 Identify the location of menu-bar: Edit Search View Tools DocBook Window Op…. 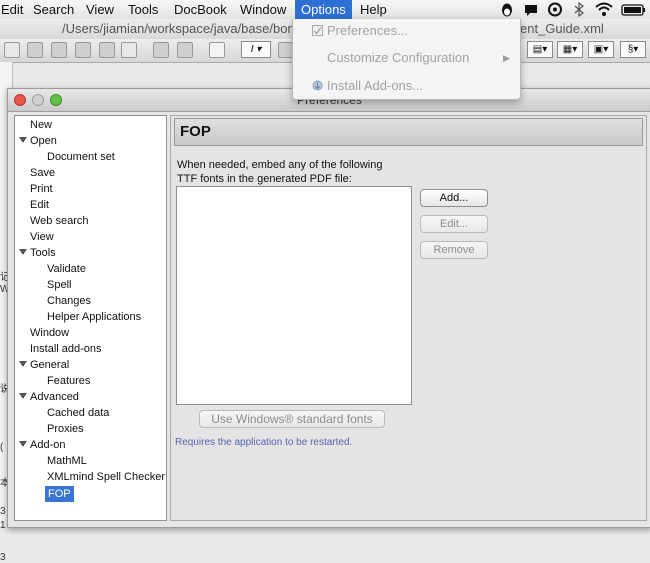
(325, 10).